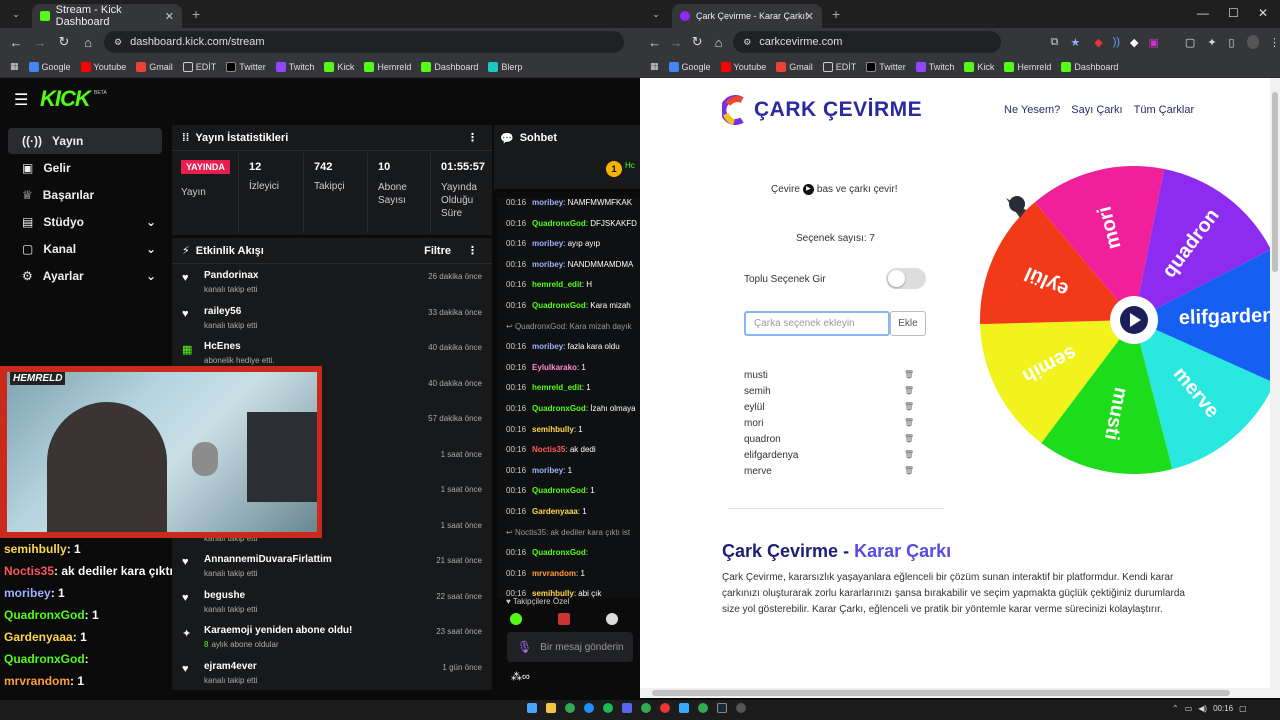 Image resolution: width=1280 pixels, height=720 pixels. I want to click on clock: 00:16, so click(1223, 708).